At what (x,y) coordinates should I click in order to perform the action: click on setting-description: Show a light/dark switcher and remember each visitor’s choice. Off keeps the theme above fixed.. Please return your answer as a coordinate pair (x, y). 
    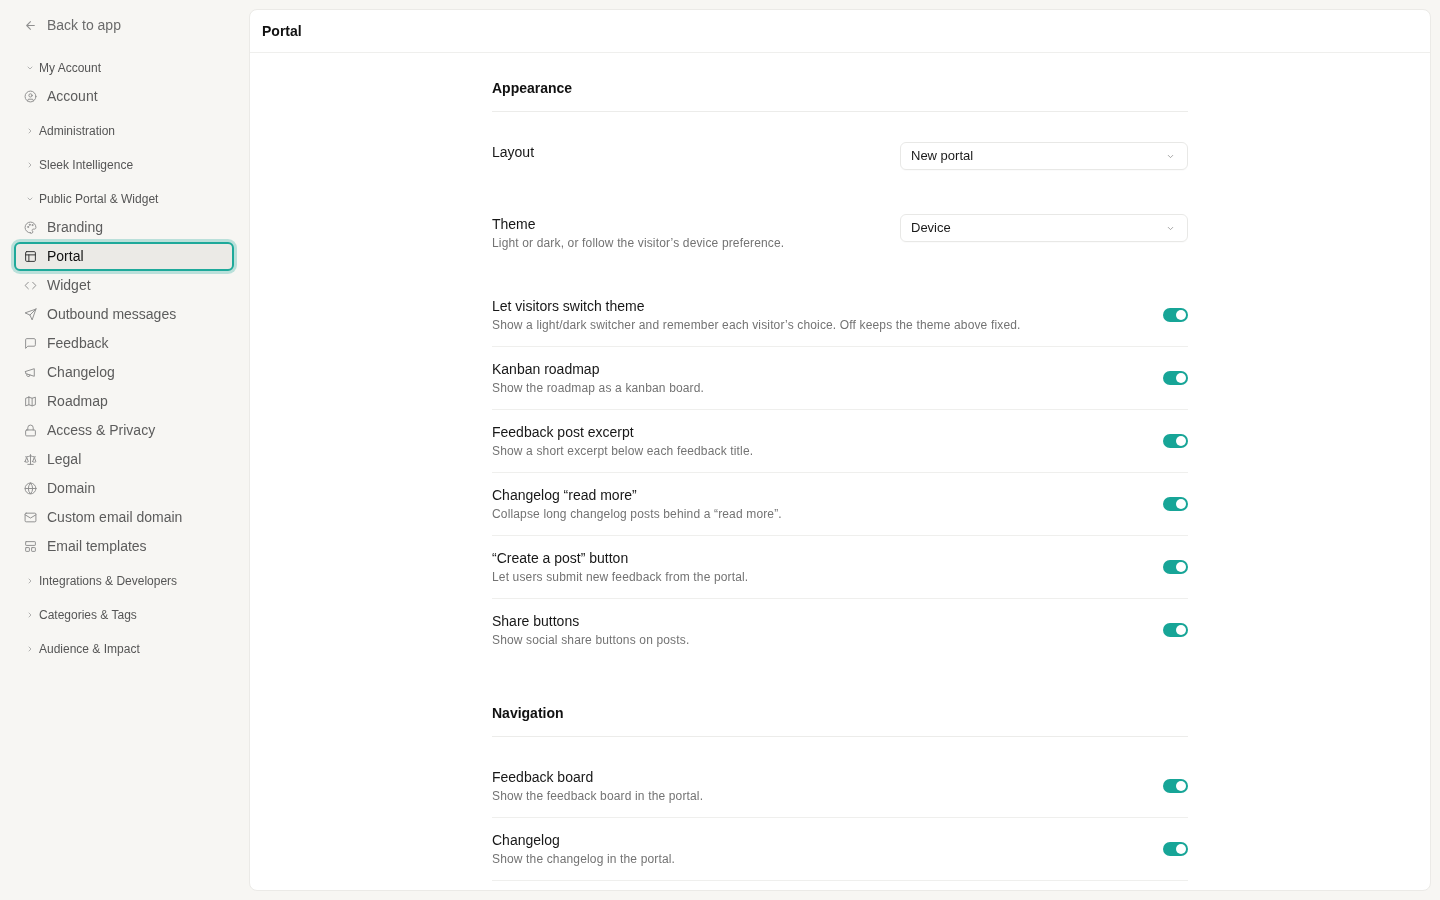
    Looking at the image, I should click on (756, 325).